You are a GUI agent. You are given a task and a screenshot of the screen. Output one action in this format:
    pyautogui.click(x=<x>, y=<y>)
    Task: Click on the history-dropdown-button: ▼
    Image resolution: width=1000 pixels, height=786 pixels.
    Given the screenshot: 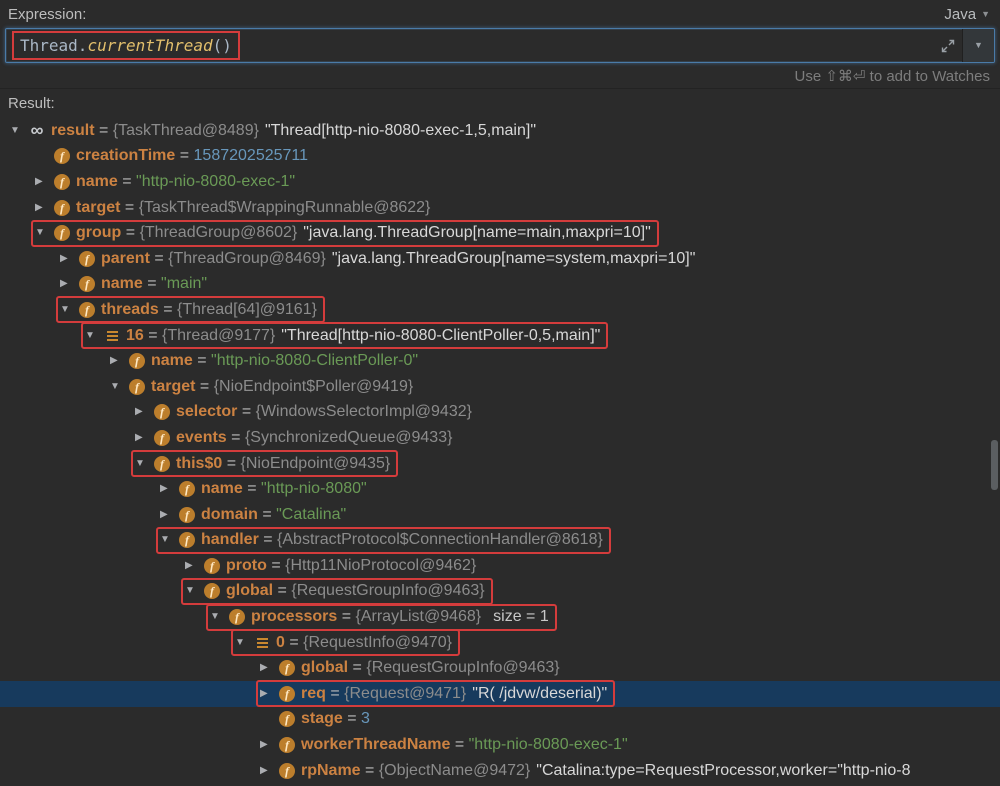 What is the action you would take?
    pyautogui.click(x=978, y=45)
    